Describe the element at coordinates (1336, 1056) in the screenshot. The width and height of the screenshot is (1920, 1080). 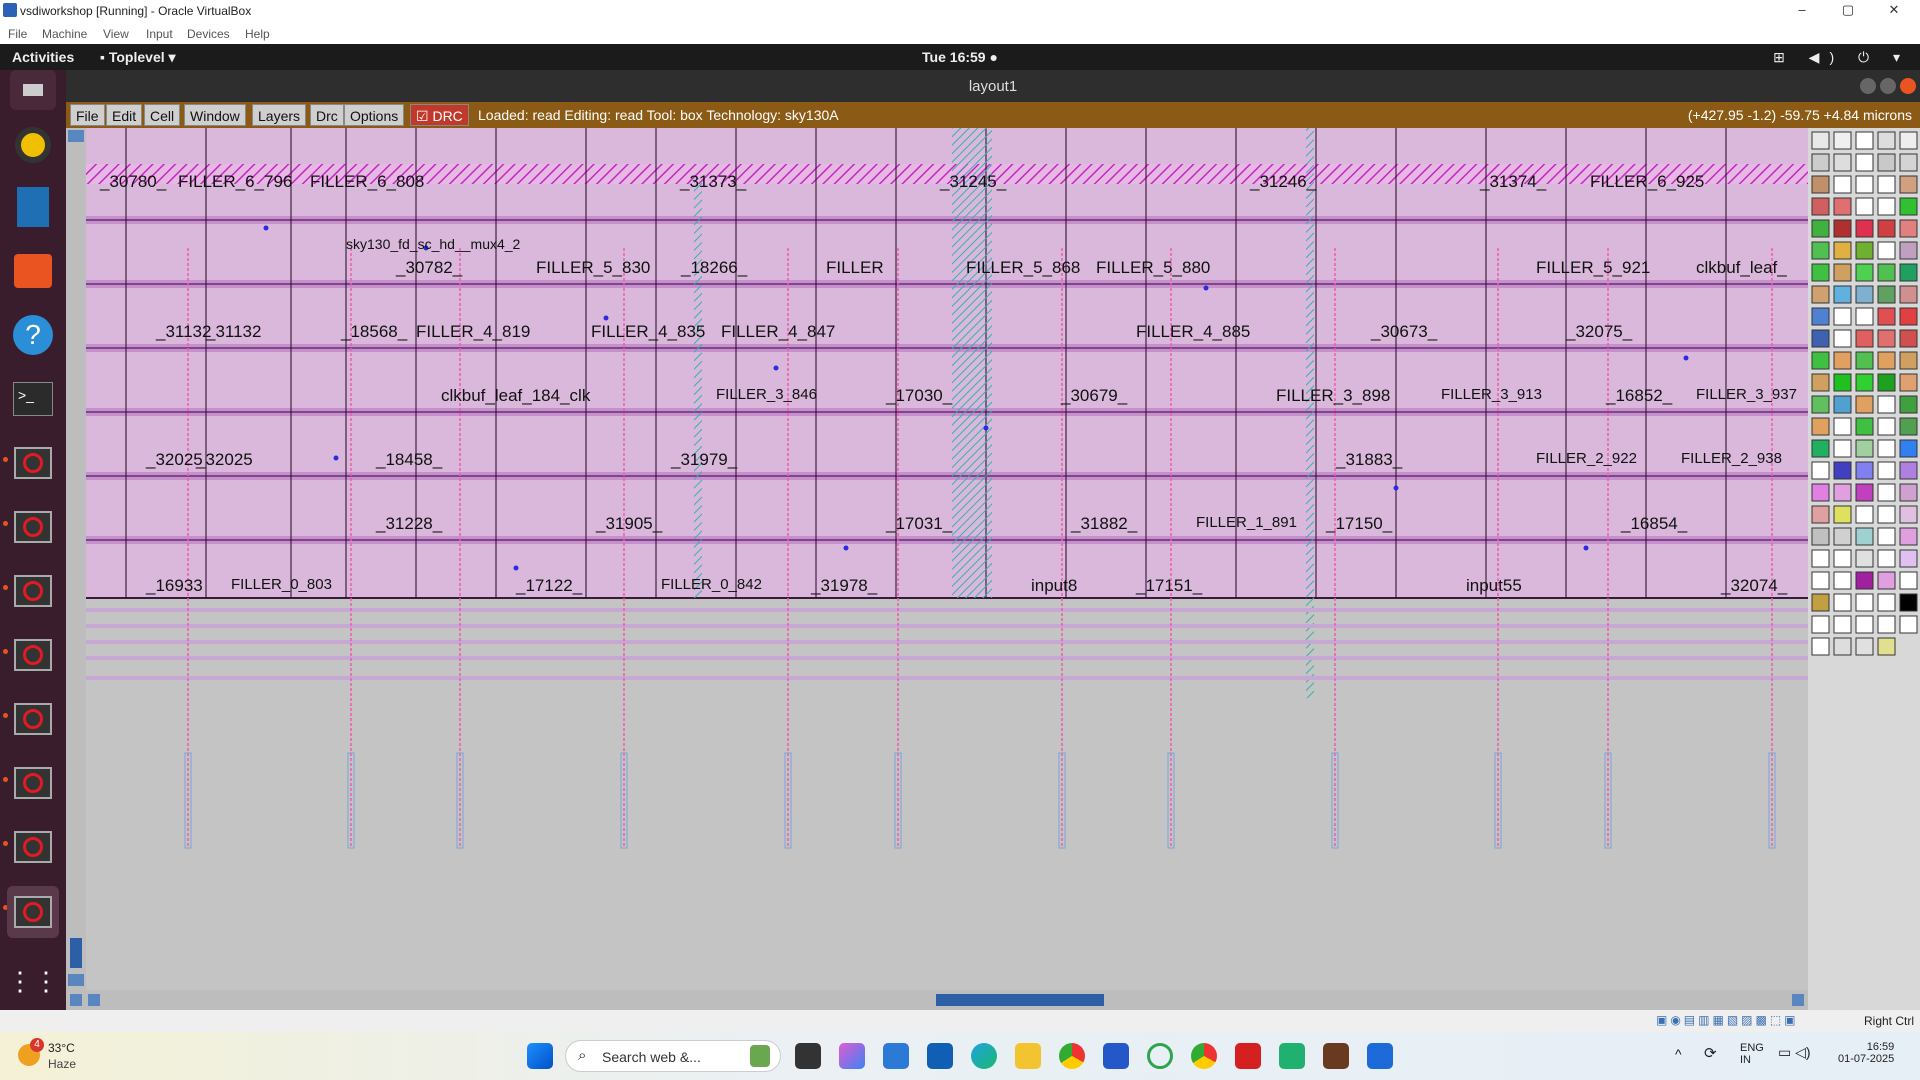
I see `app-icon` at that location.